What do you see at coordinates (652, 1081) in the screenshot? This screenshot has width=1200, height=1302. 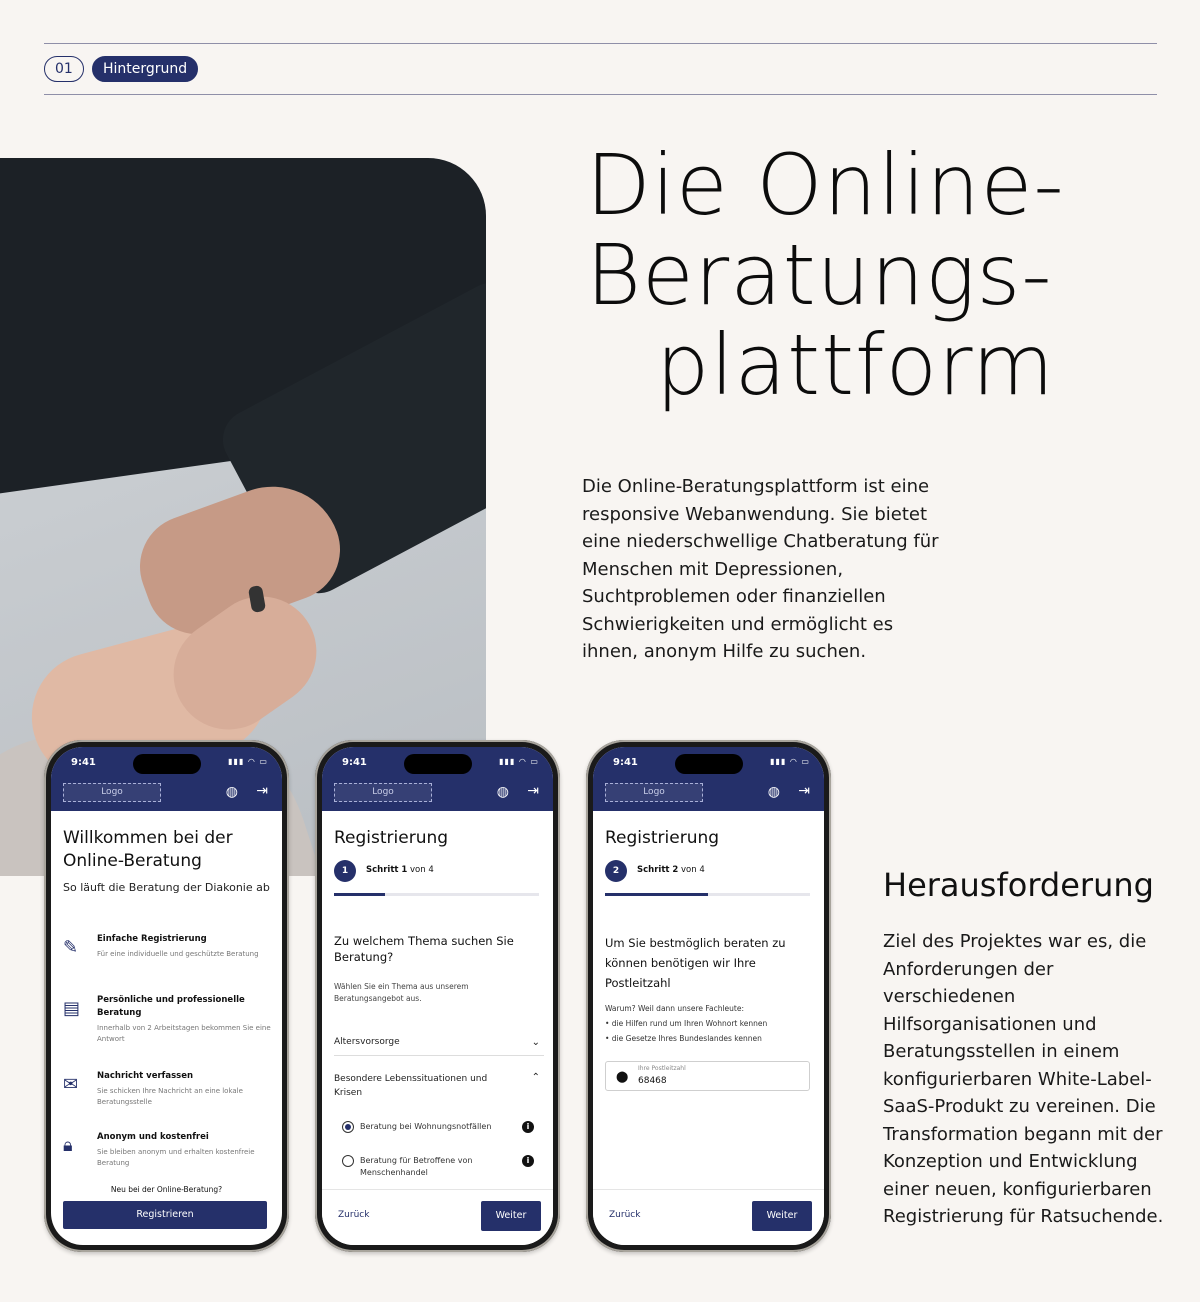 I see `postcode-value: 68468` at bounding box center [652, 1081].